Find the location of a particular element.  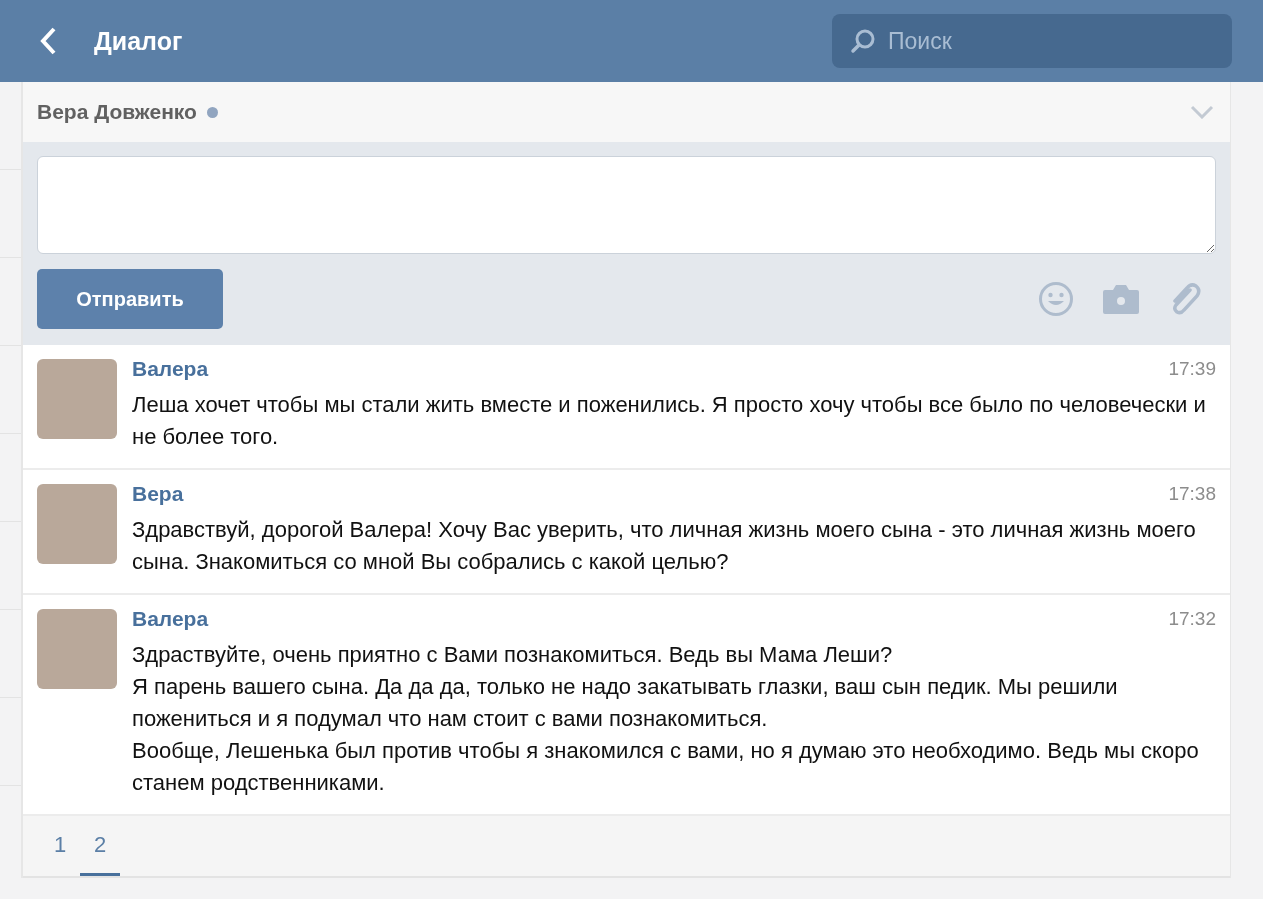

back-icon is located at coordinates (48, 41).